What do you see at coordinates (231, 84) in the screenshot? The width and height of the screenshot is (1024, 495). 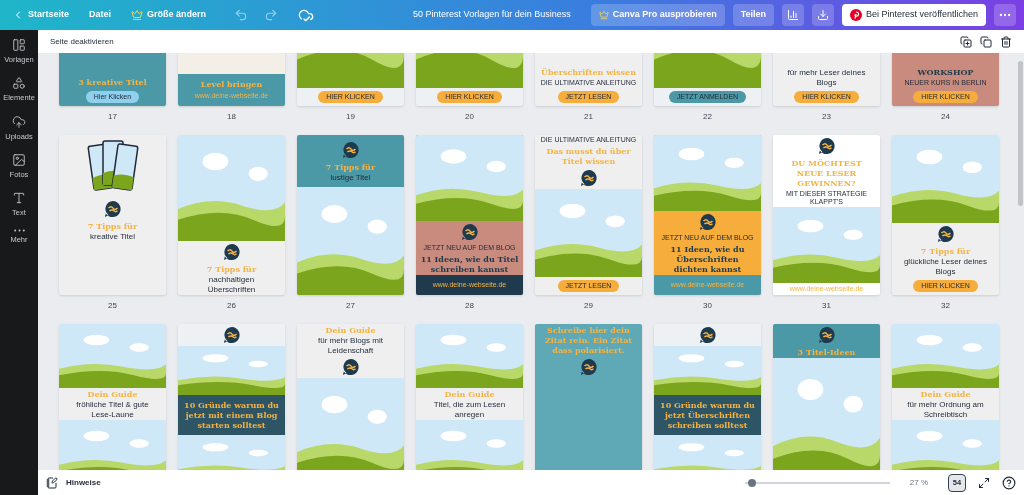 I see `page-title: Level bringen` at bounding box center [231, 84].